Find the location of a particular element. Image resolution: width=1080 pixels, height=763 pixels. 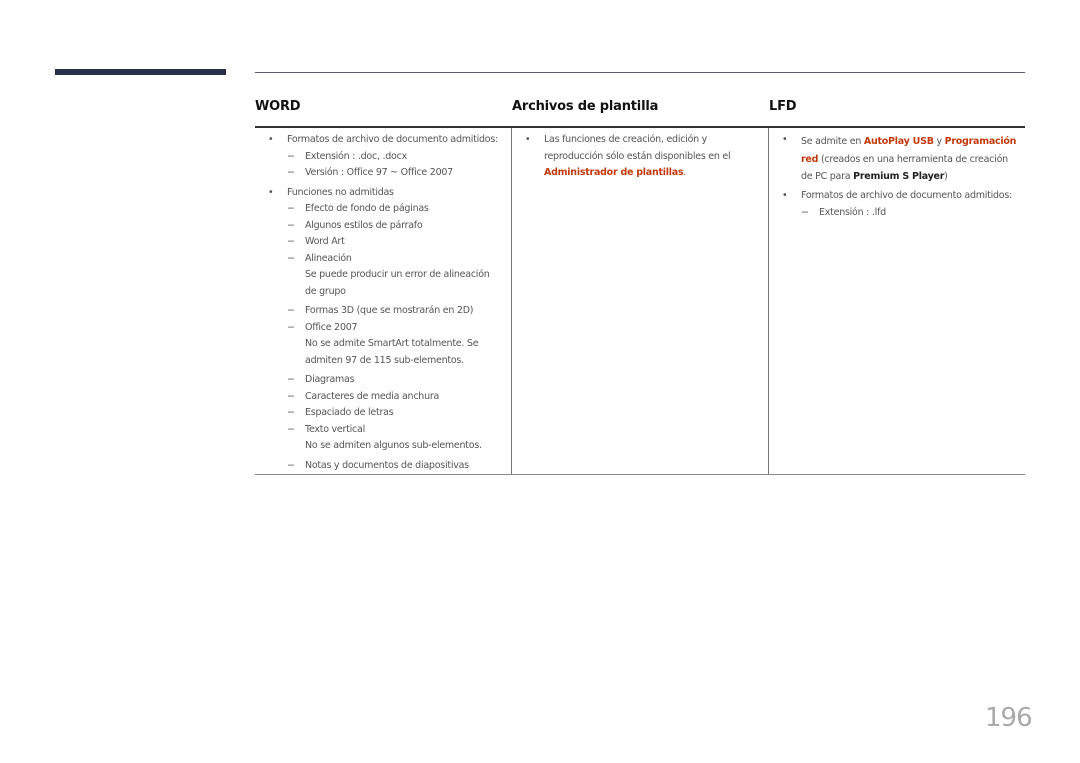

item-text: (creados en una herramienta de creación is located at coordinates (913, 159).